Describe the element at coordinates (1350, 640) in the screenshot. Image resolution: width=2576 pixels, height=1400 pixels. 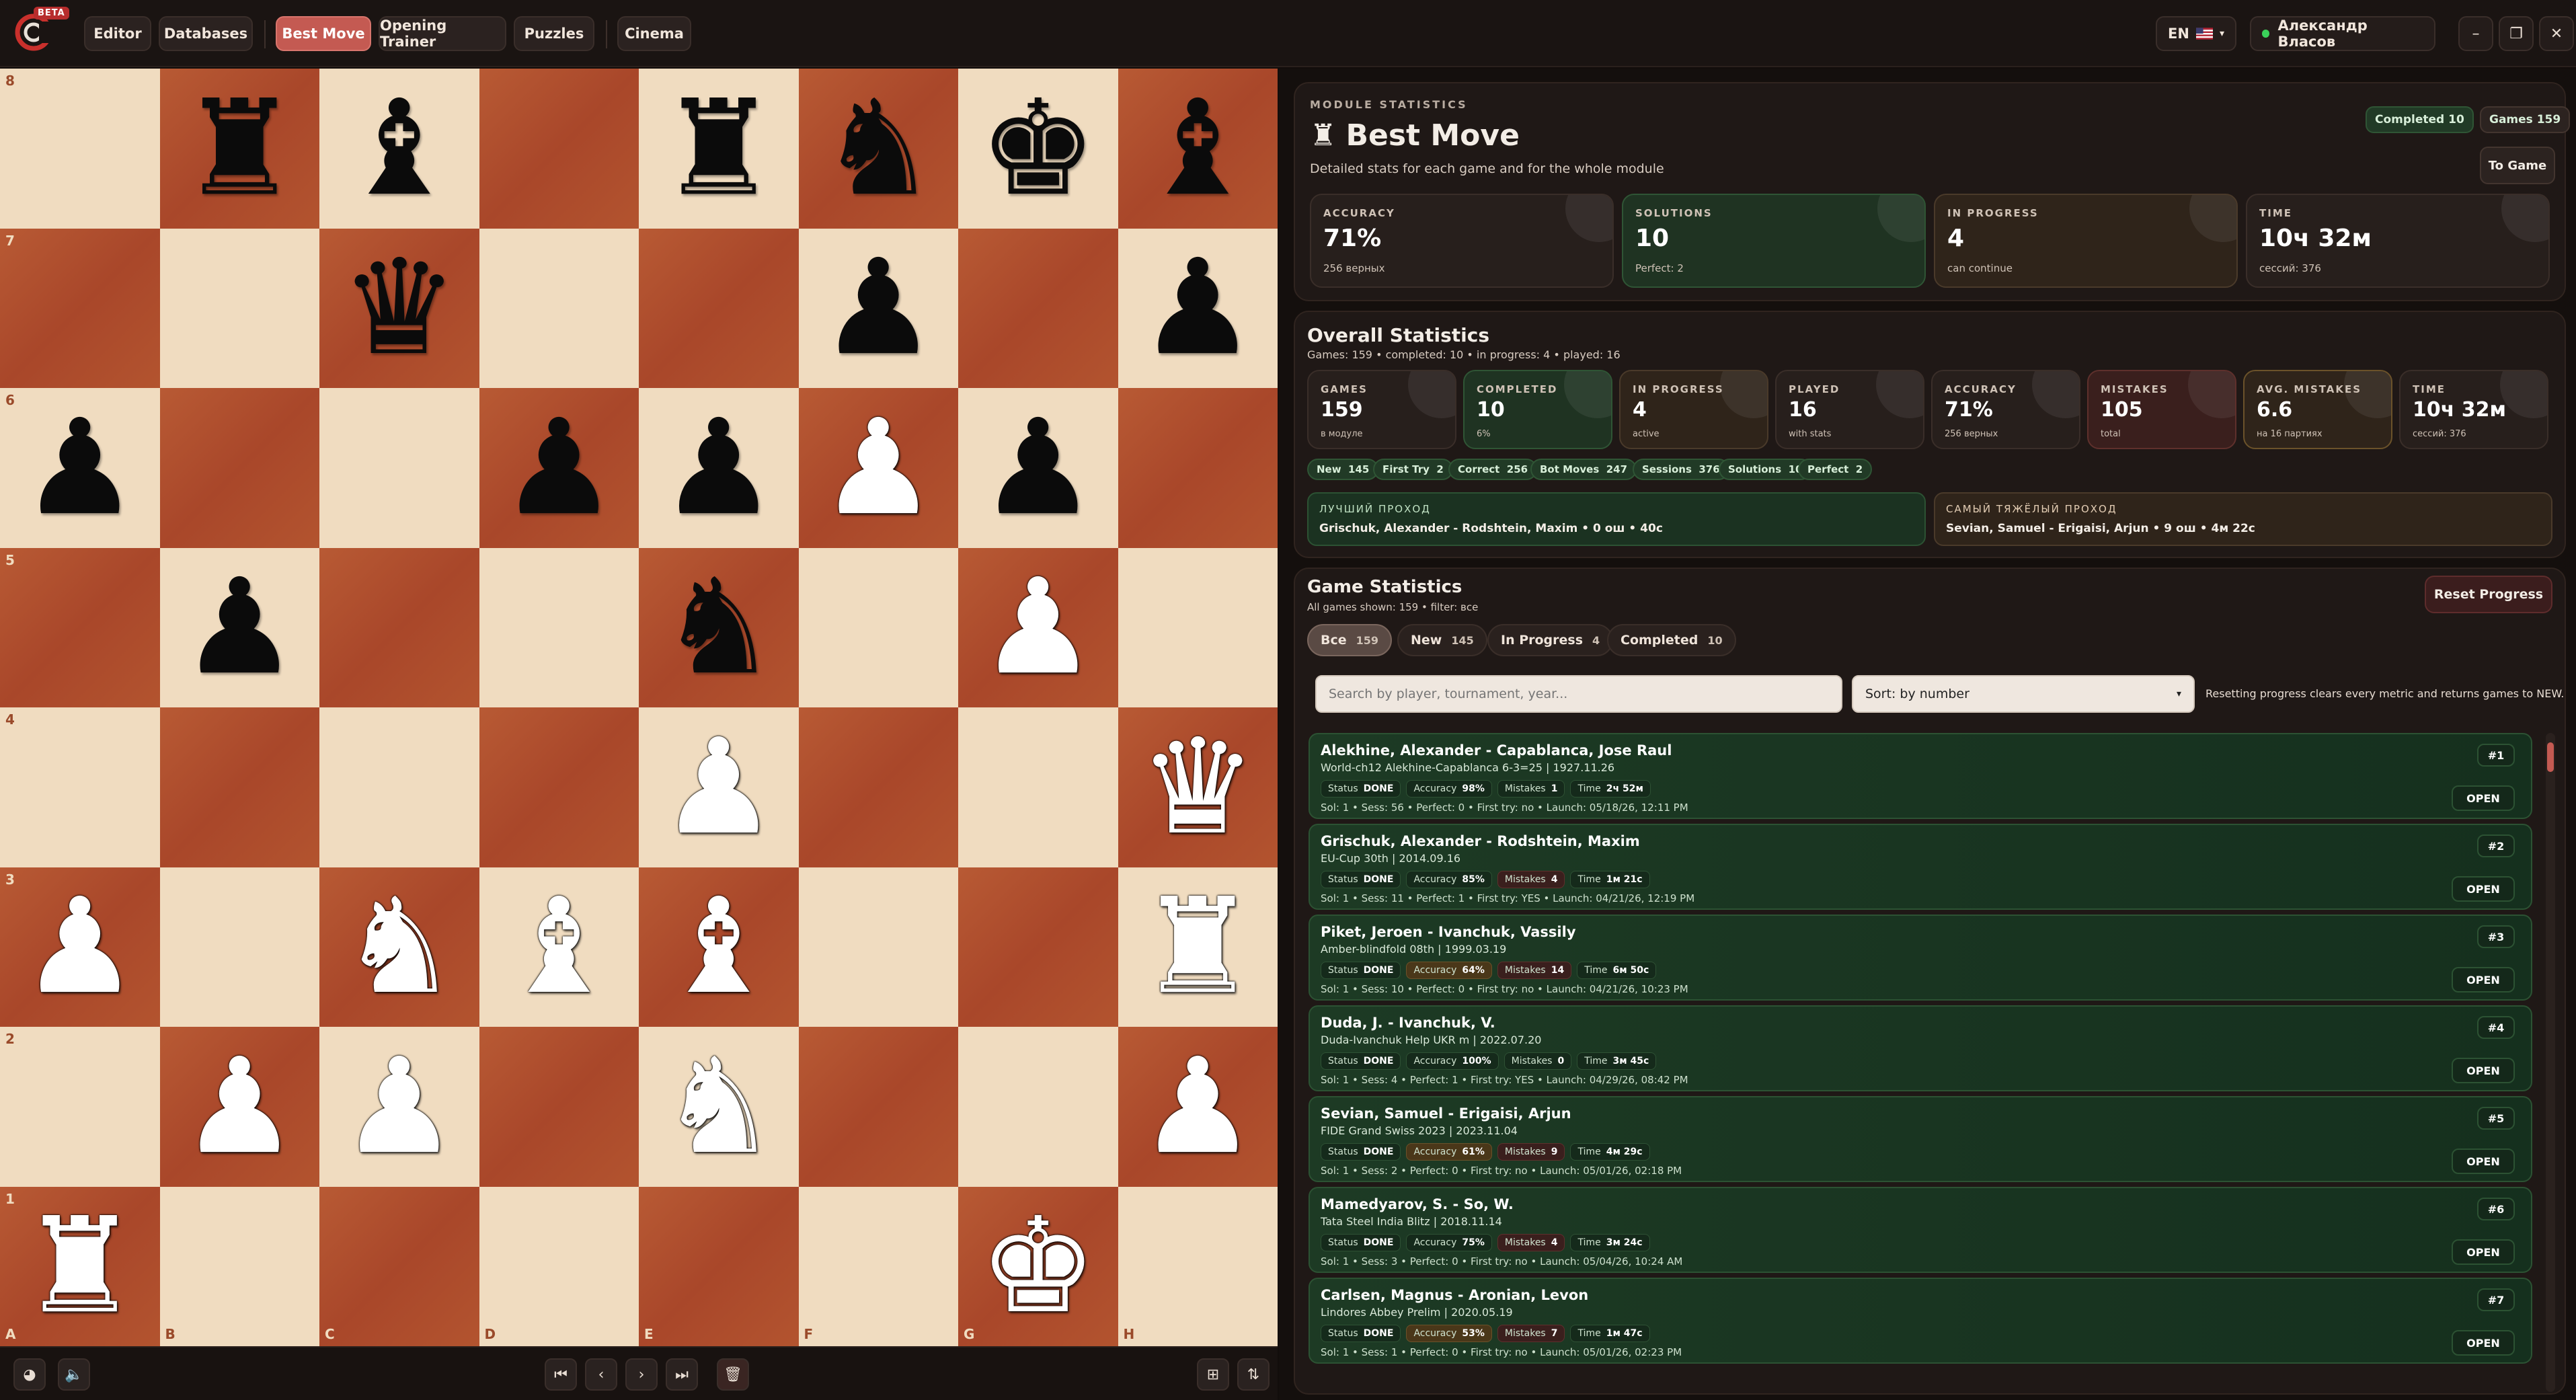
I see `tab-all: Все 159` at that location.